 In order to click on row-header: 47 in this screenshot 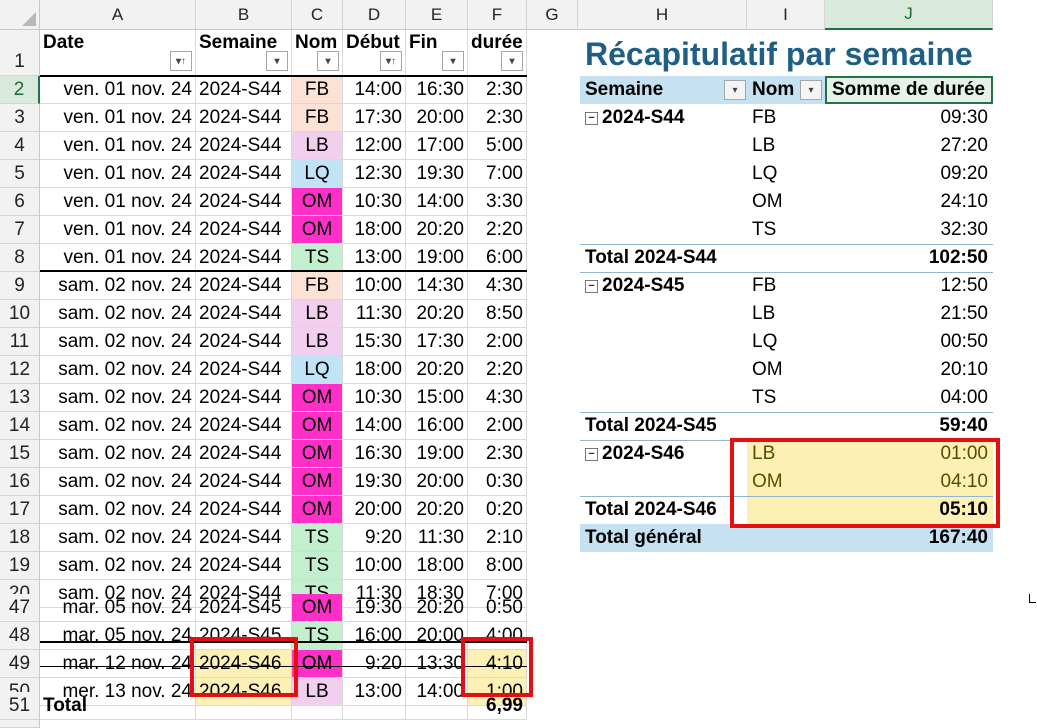, I will do `click(20, 608)`.